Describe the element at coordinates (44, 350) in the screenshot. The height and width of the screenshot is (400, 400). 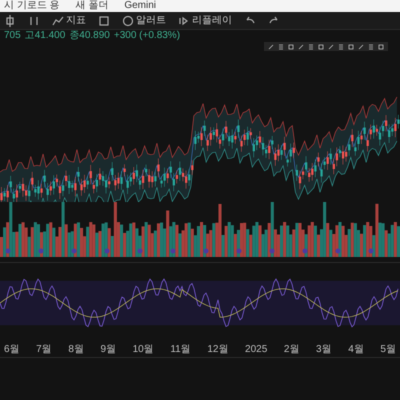
I see `time-axis-label: 7월` at that location.